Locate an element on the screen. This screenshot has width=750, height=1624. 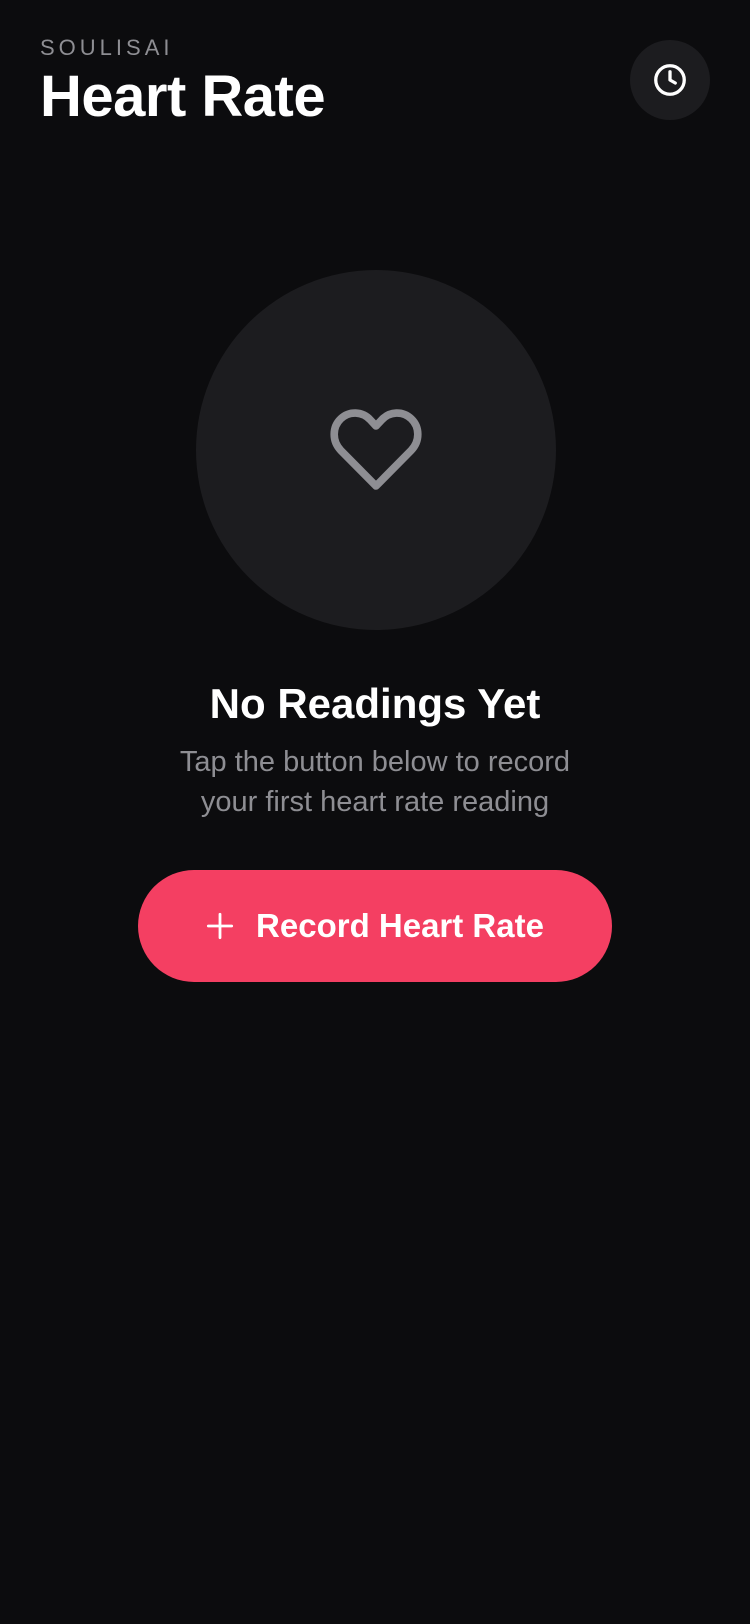
empty-state-illustration is located at coordinates (376, 450).